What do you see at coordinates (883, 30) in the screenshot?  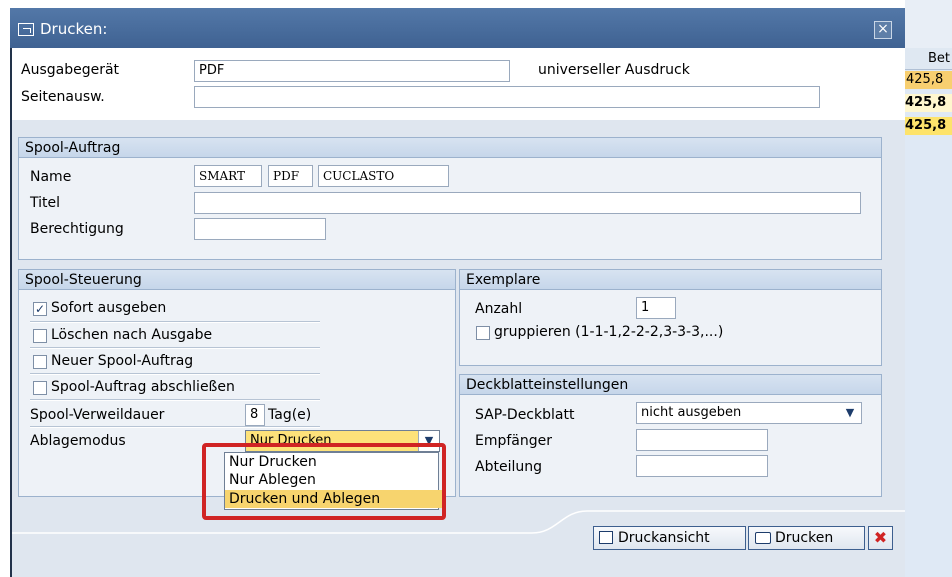 I see `close-button: ×` at bounding box center [883, 30].